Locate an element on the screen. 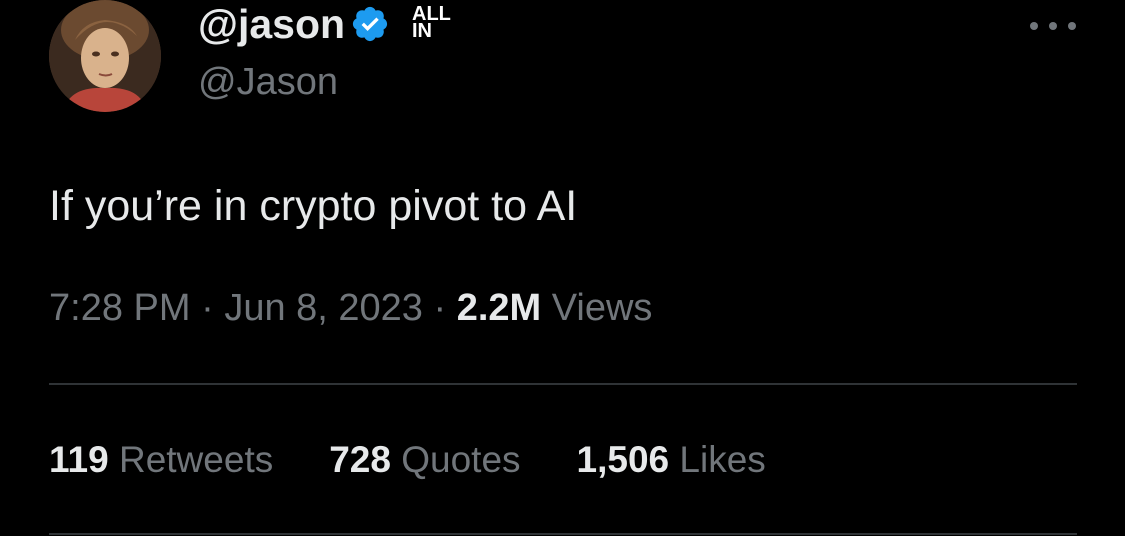  quotes-stat: 728 Quotes is located at coordinates (424, 460).